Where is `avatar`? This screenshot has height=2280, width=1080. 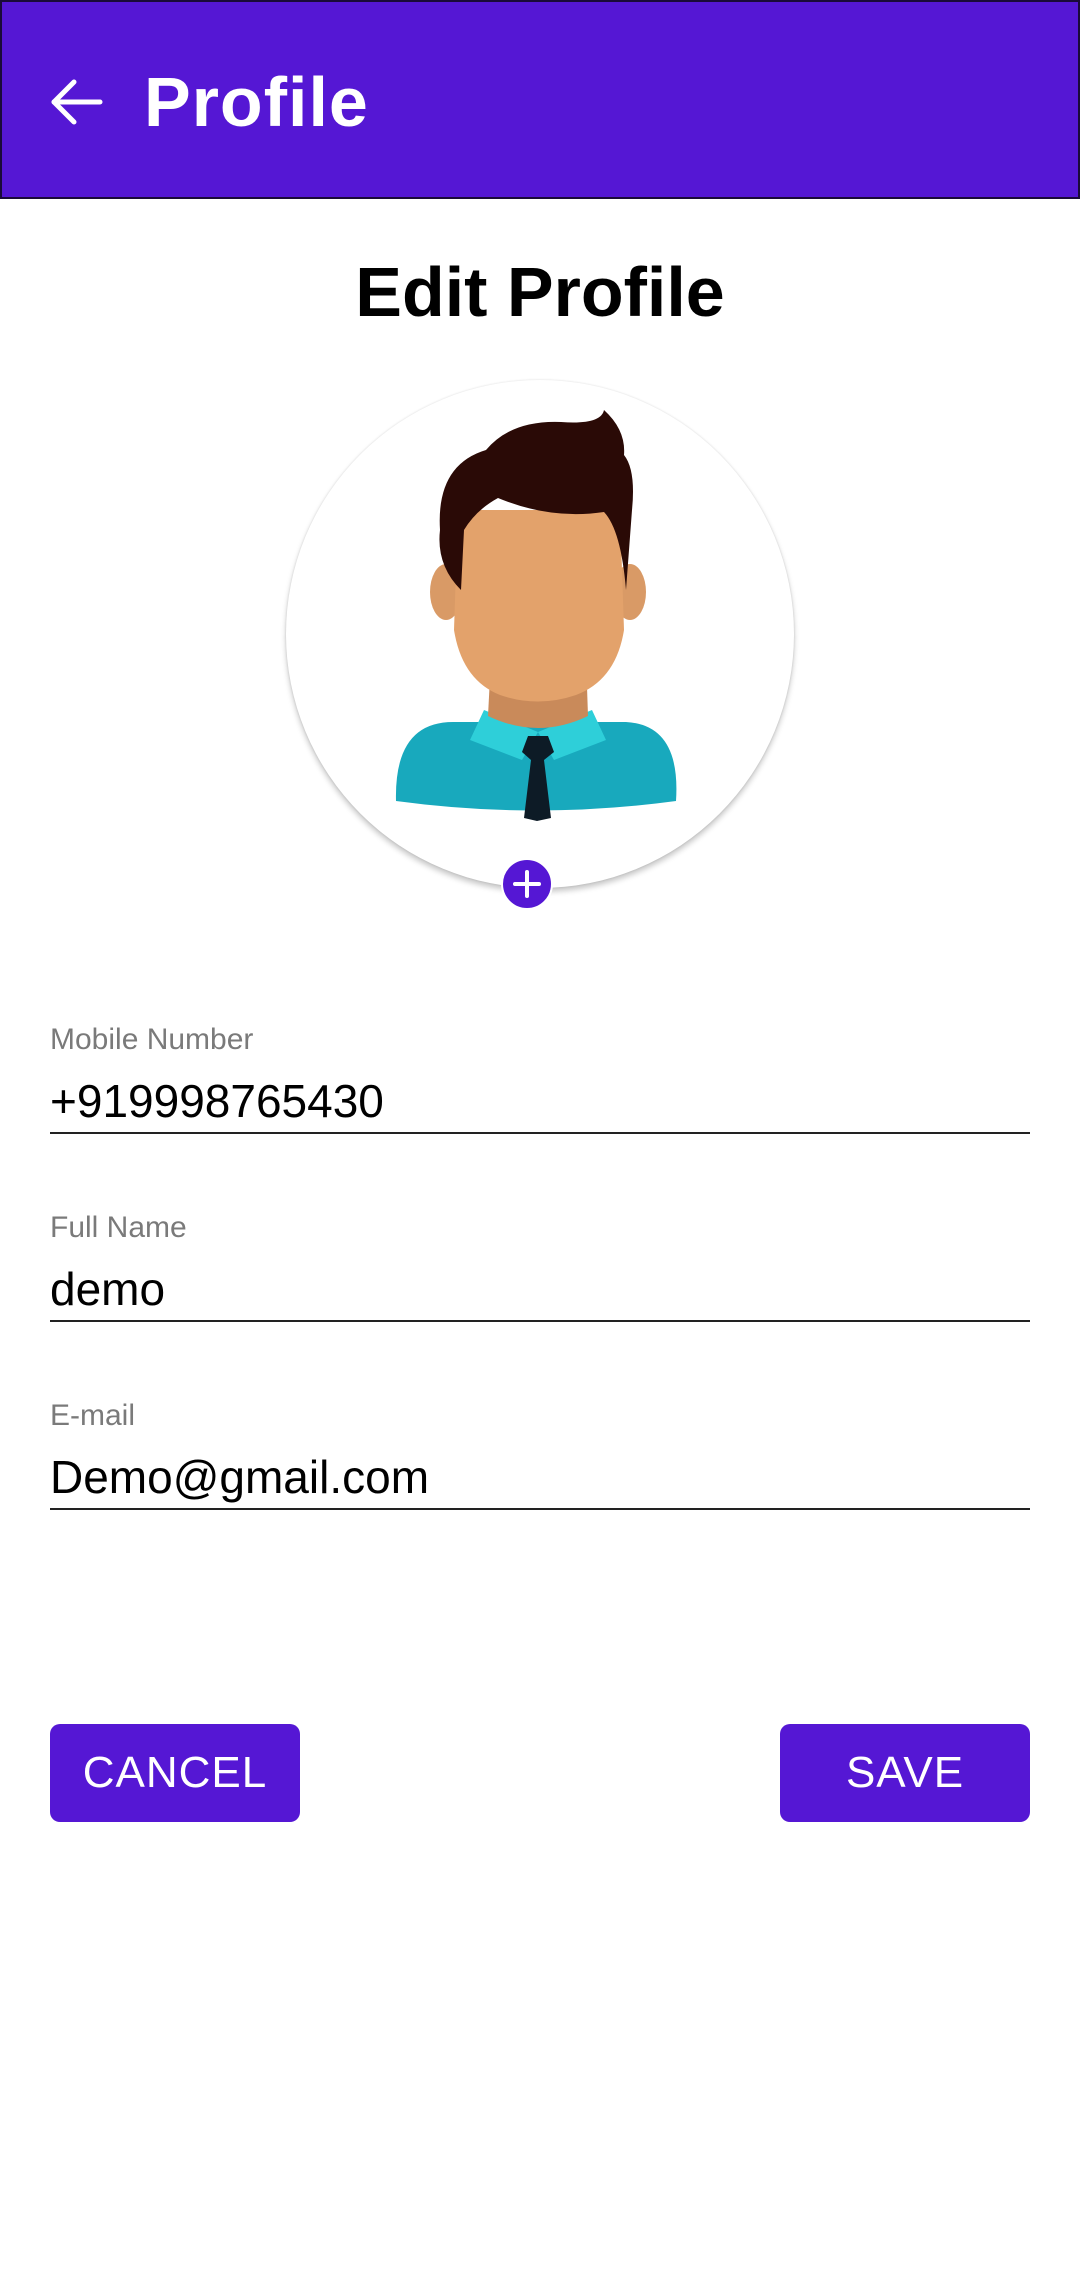 avatar is located at coordinates (540, 634).